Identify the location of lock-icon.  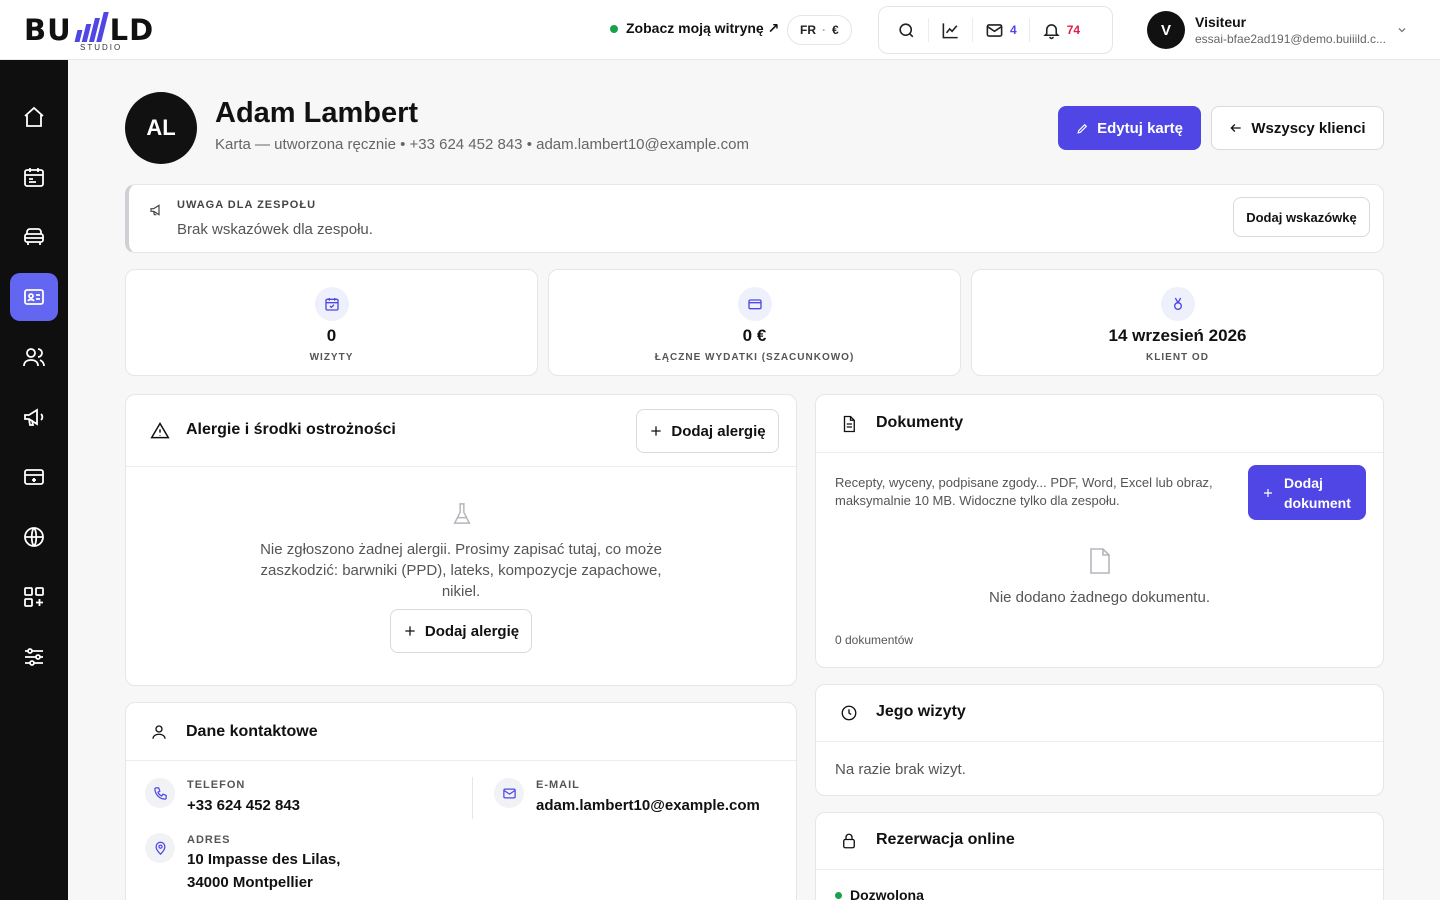
(849, 841).